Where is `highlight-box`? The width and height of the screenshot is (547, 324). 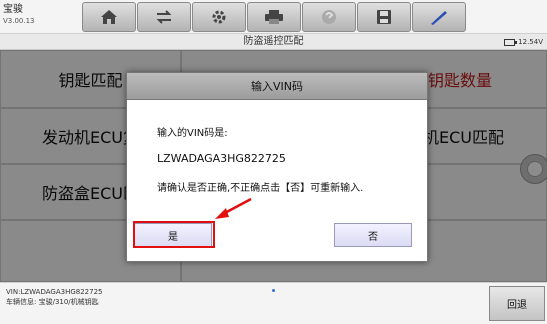 highlight-box is located at coordinates (174, 234).